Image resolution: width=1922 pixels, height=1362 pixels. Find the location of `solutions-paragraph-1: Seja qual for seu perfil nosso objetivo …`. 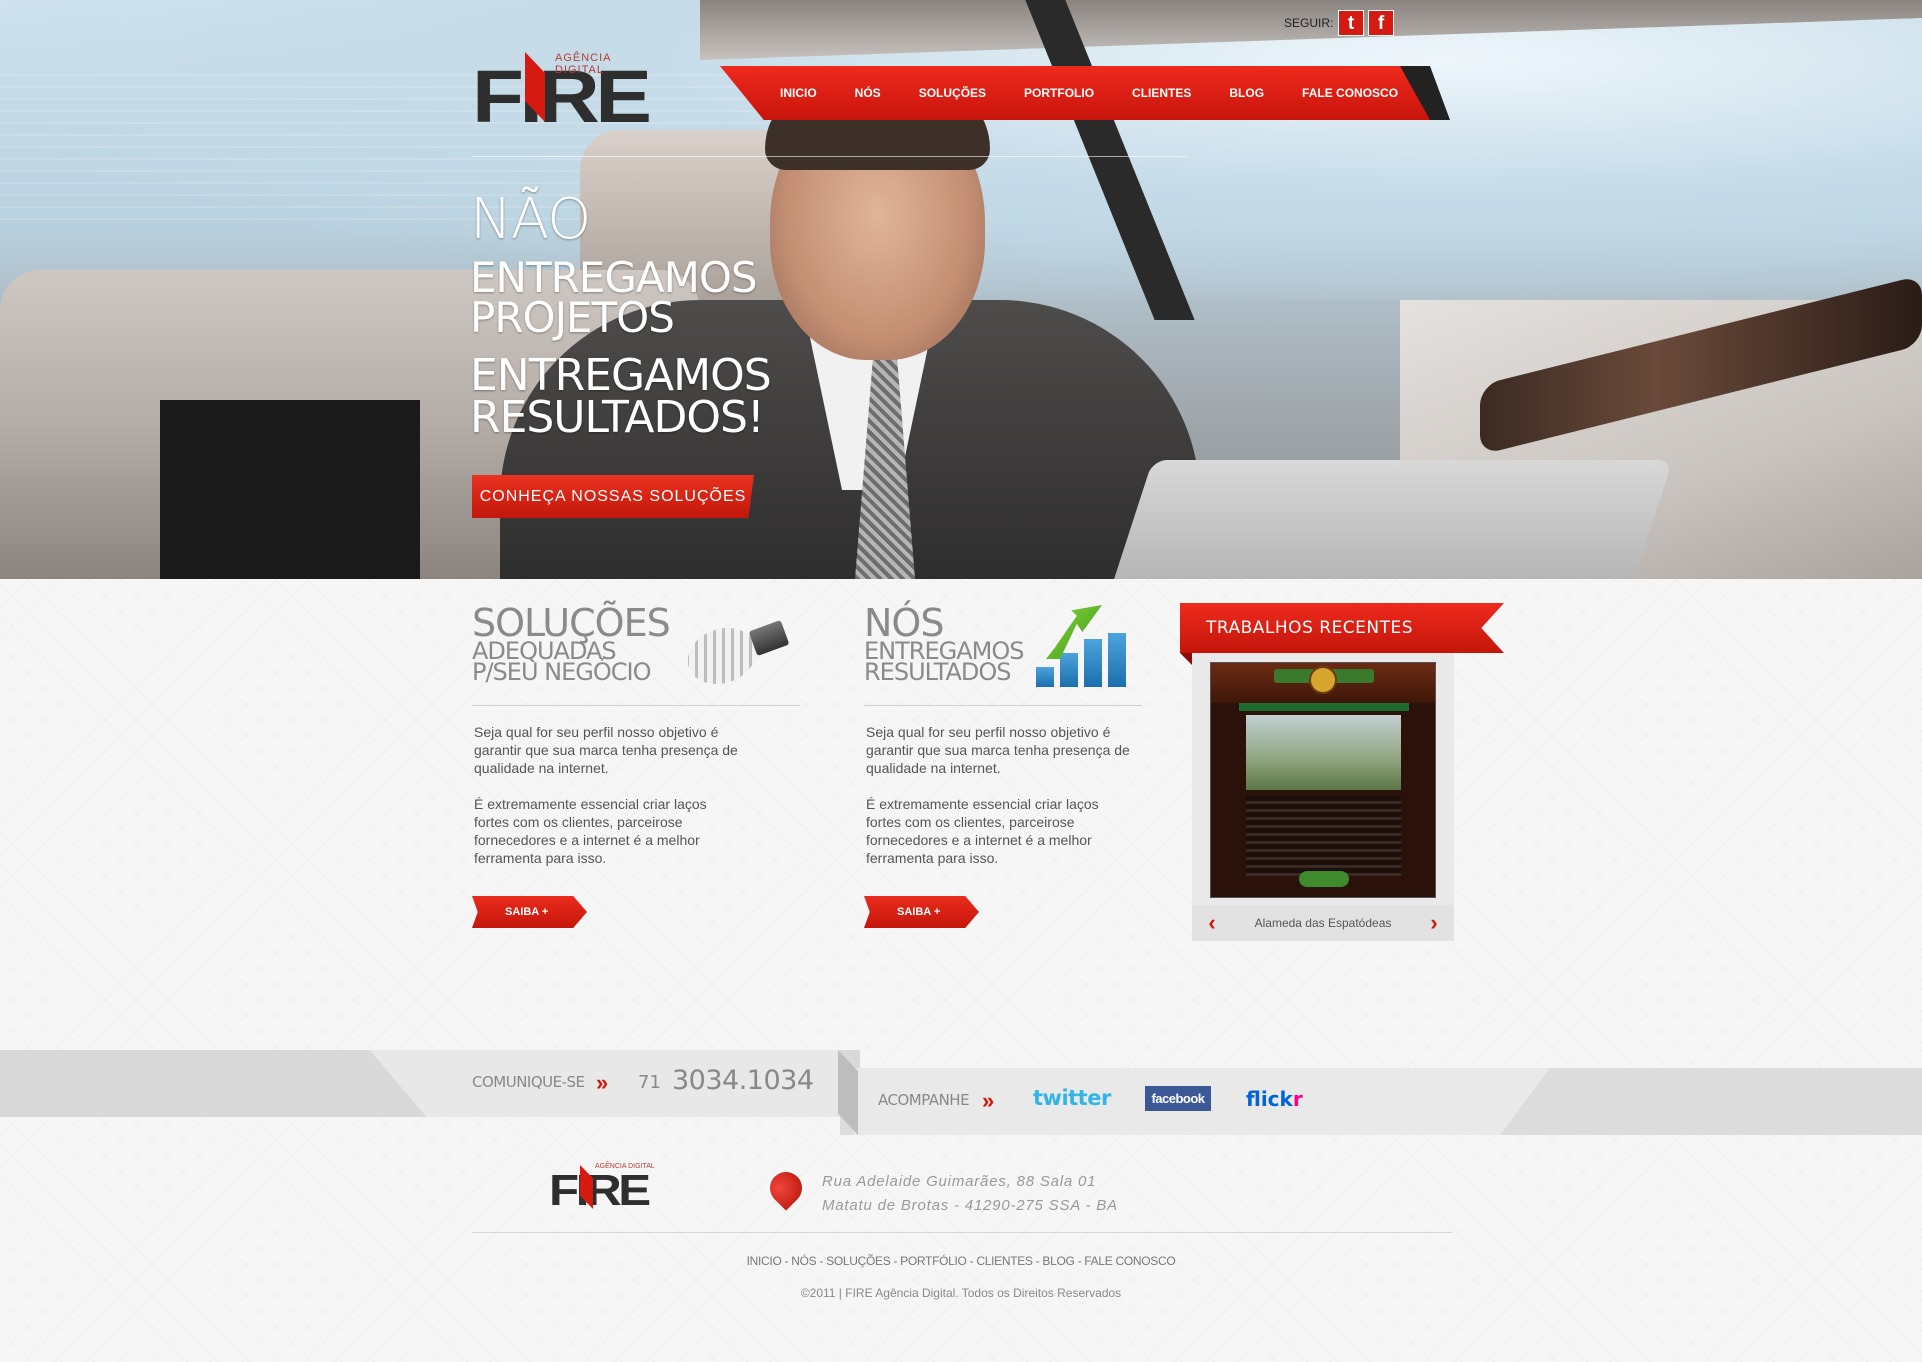

solutions-paragraph-1: Seja qual for seu perfil nosso objetivo … is located at coordinates (606, 750).